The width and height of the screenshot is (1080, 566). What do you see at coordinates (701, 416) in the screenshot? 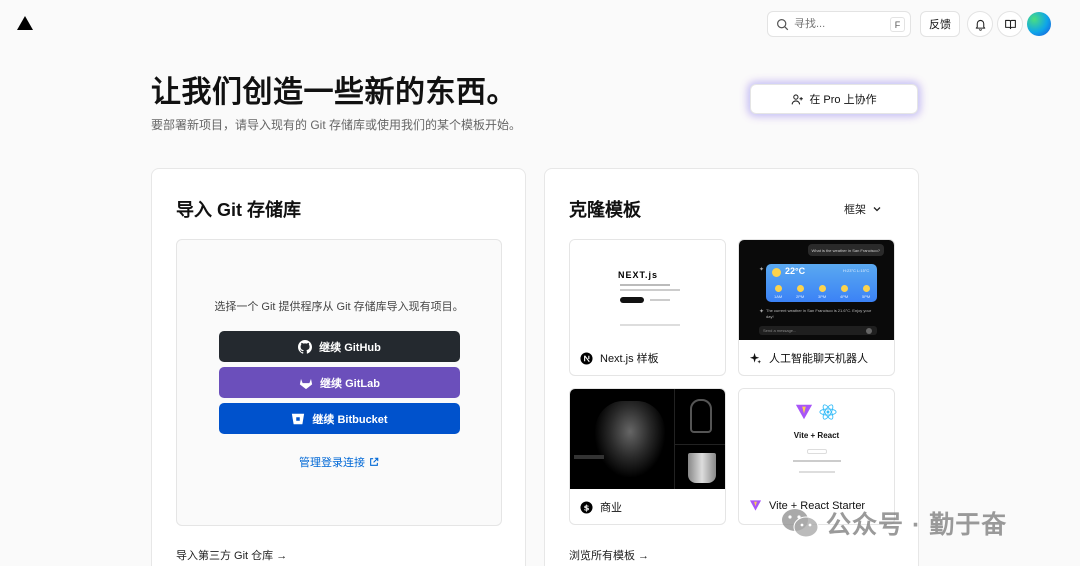
I see `commerce-thumb-hoodie` at bounding box center [701, 416].